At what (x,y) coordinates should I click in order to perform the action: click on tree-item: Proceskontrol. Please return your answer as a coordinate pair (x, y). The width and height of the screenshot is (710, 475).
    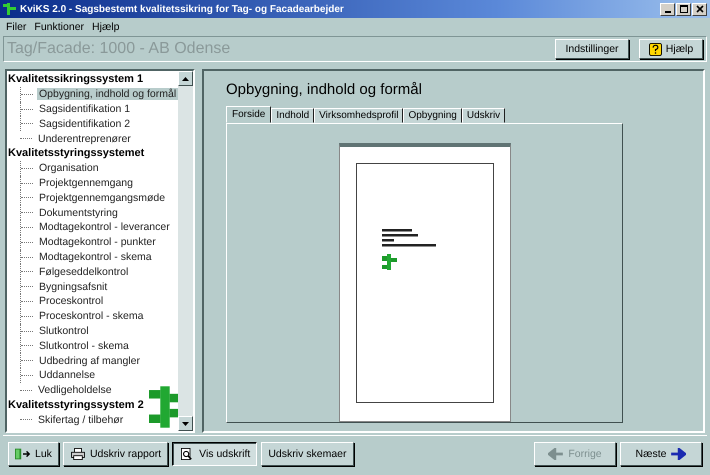
    Looking at the image, I should click on (71, 301).